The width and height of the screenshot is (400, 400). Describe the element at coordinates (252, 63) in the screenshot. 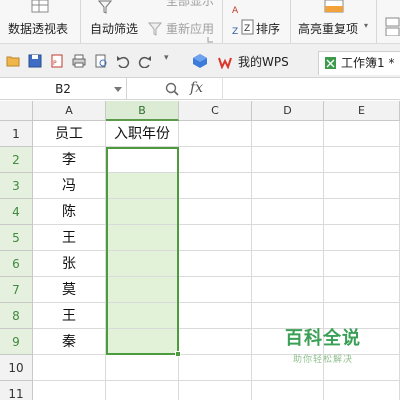

I see `tab-my-wps: 我的WPS` at that location.